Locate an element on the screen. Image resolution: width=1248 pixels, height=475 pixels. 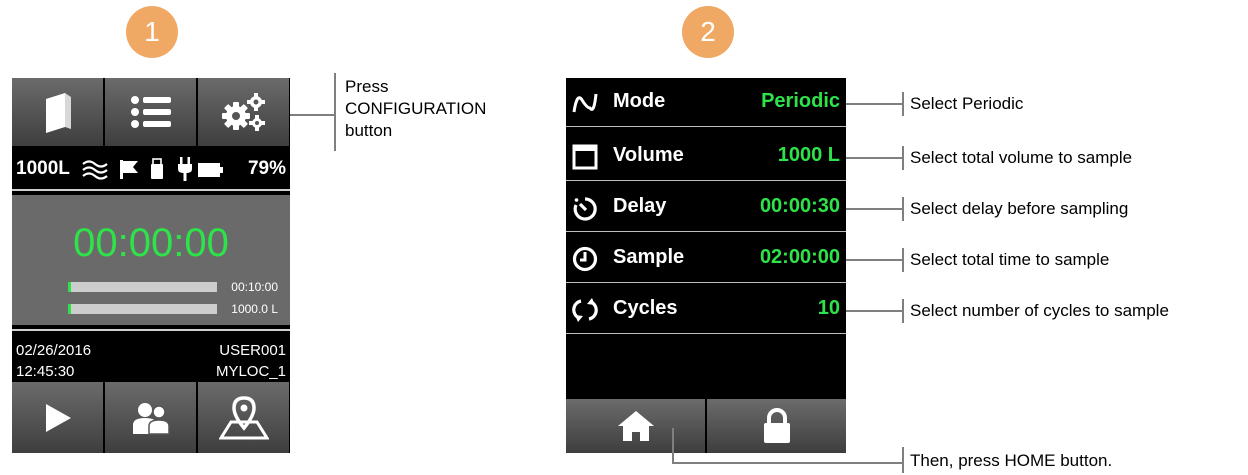
config-row-sample: Sample 02:00:00 is located at coordinates (706, 258).